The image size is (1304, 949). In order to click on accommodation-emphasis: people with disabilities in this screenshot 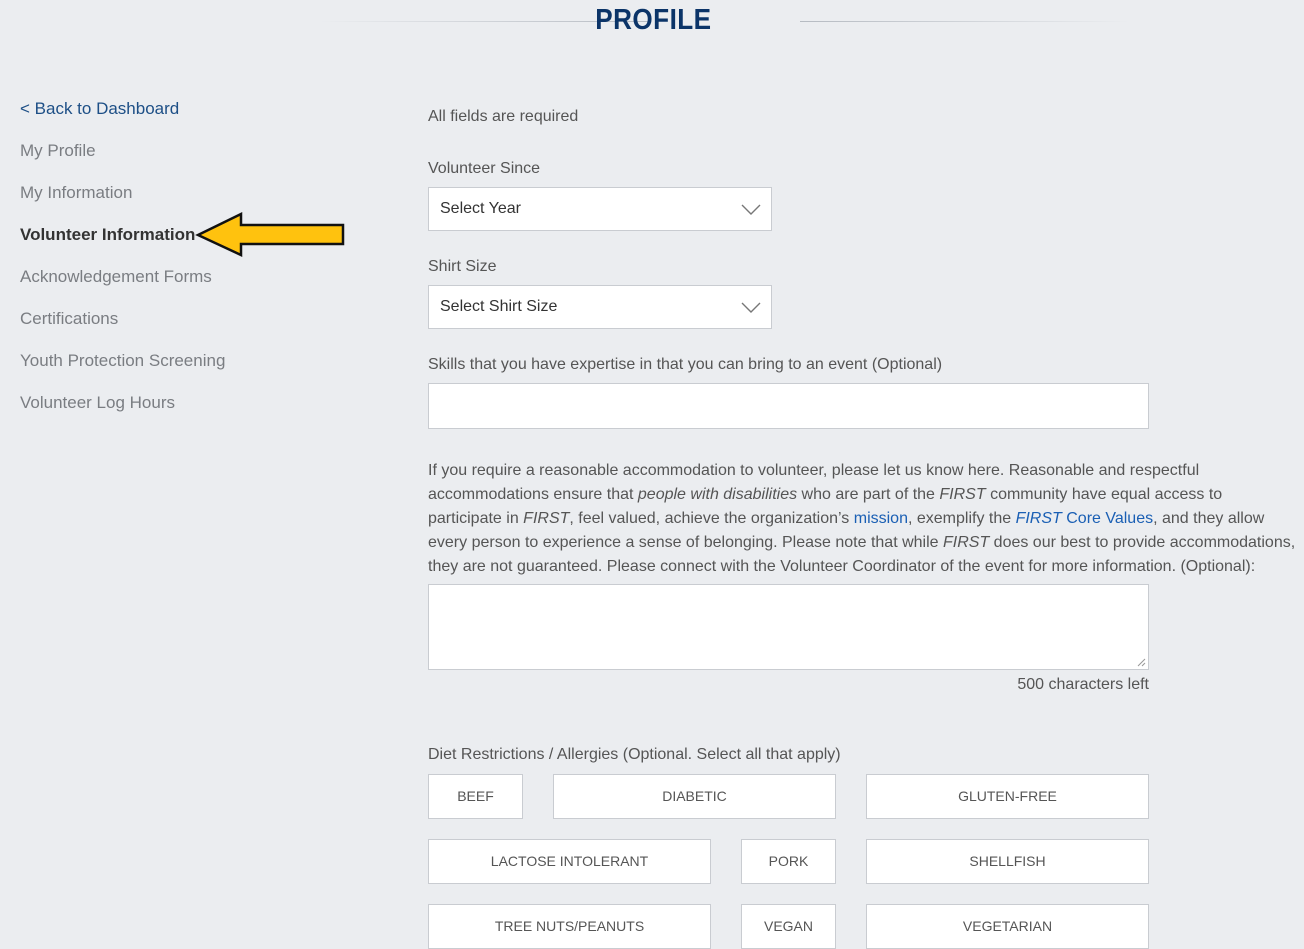, I will do `click(717, 494)`.